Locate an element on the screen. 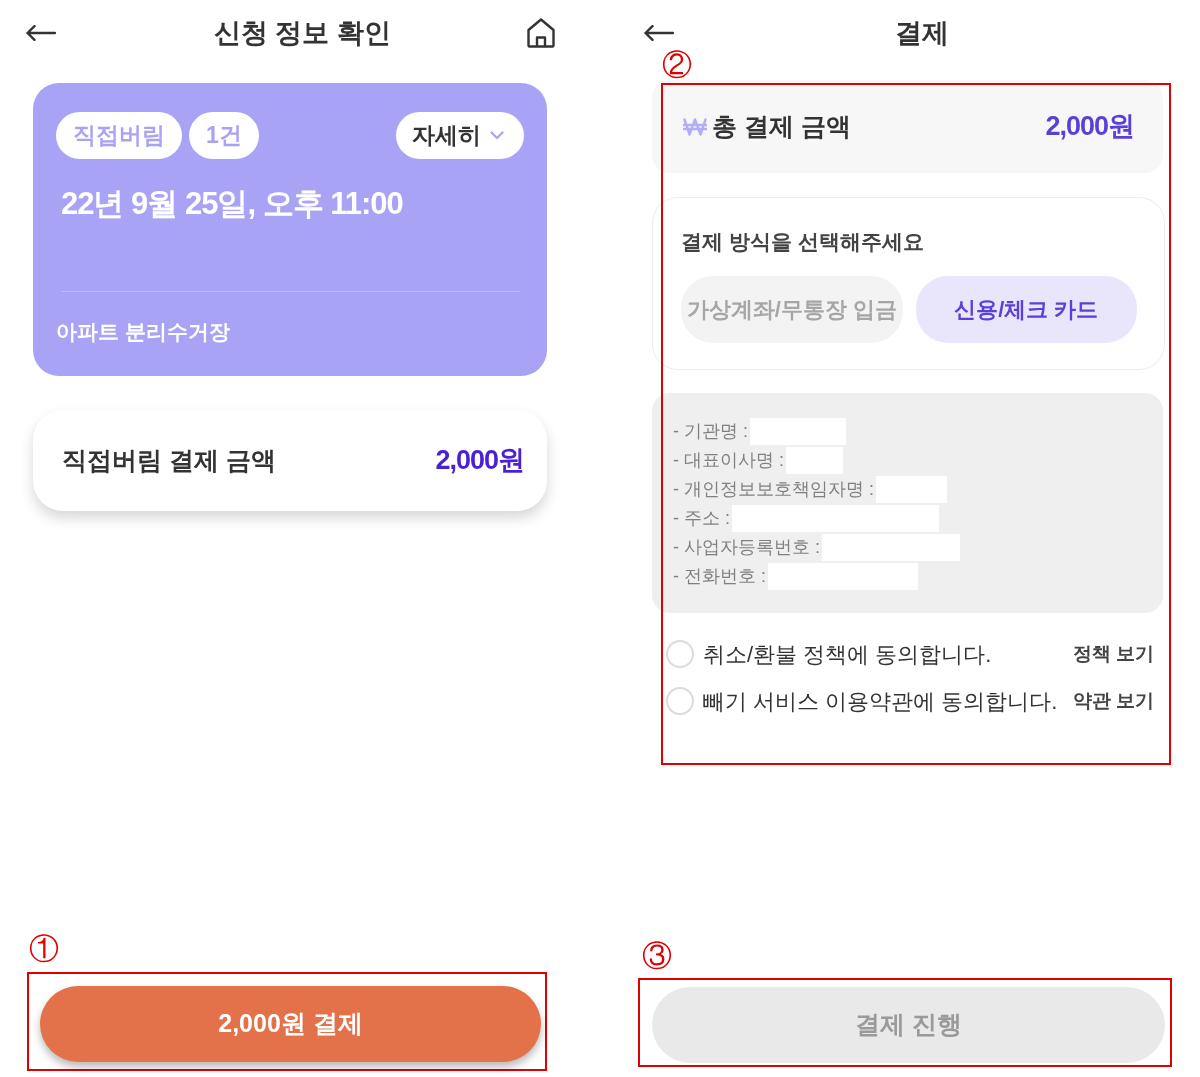 The height and width of the screenshot is (1077, 1200). chevron-down-icon is located at coordinates (497, 135).